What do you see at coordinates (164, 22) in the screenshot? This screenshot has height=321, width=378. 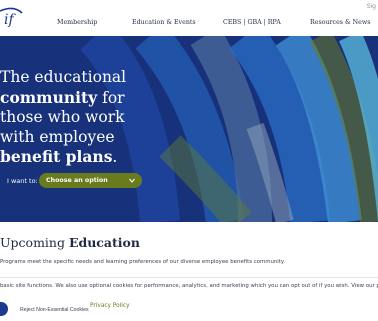 I see `nav-education-events: Education & Events` at bounding box center [164, 22].